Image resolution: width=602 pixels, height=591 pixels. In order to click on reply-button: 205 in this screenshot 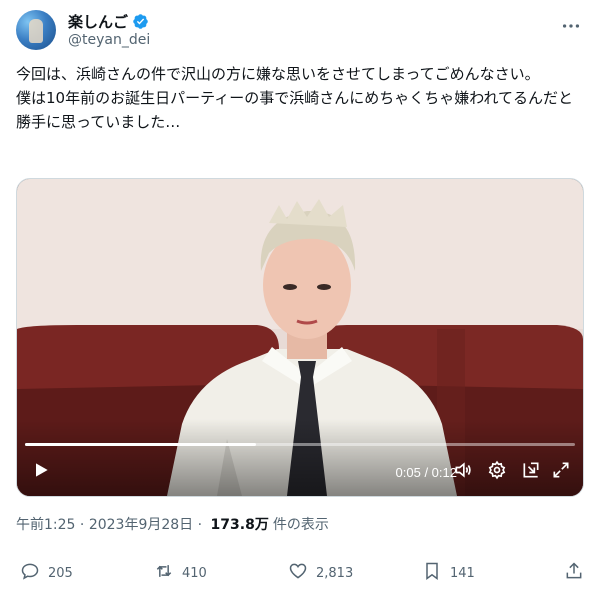, I will do `click(46, 573)`.